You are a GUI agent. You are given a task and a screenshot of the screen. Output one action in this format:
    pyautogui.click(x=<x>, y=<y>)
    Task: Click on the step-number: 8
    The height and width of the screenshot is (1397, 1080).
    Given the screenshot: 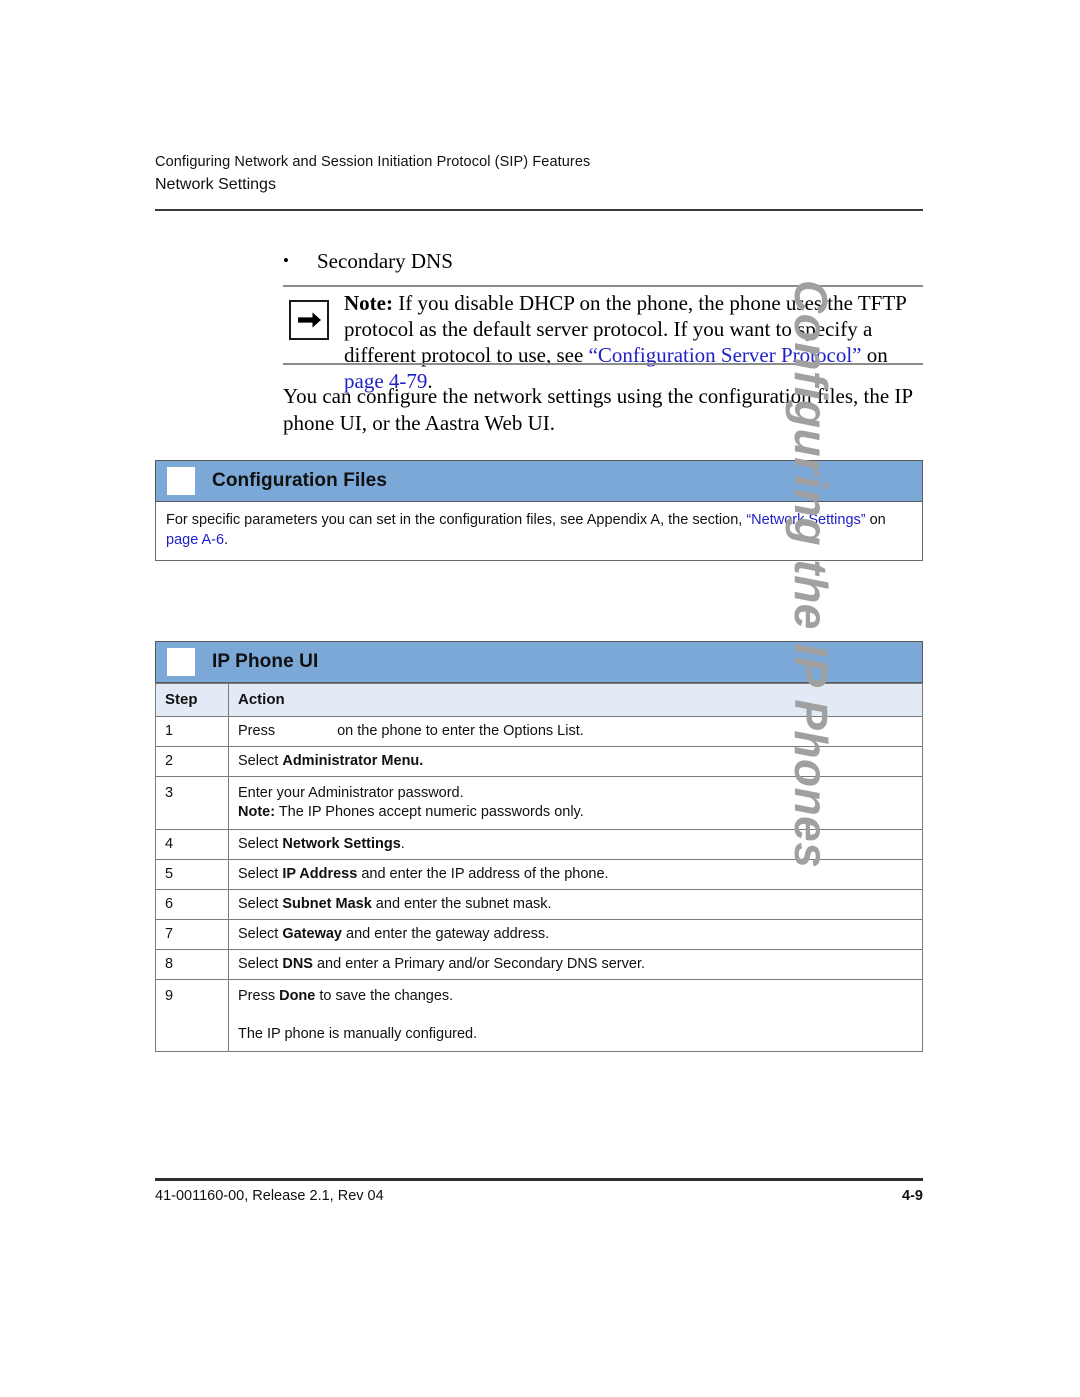 What is the action you would take?
    pyautogui.click(x=192, y=964)
    